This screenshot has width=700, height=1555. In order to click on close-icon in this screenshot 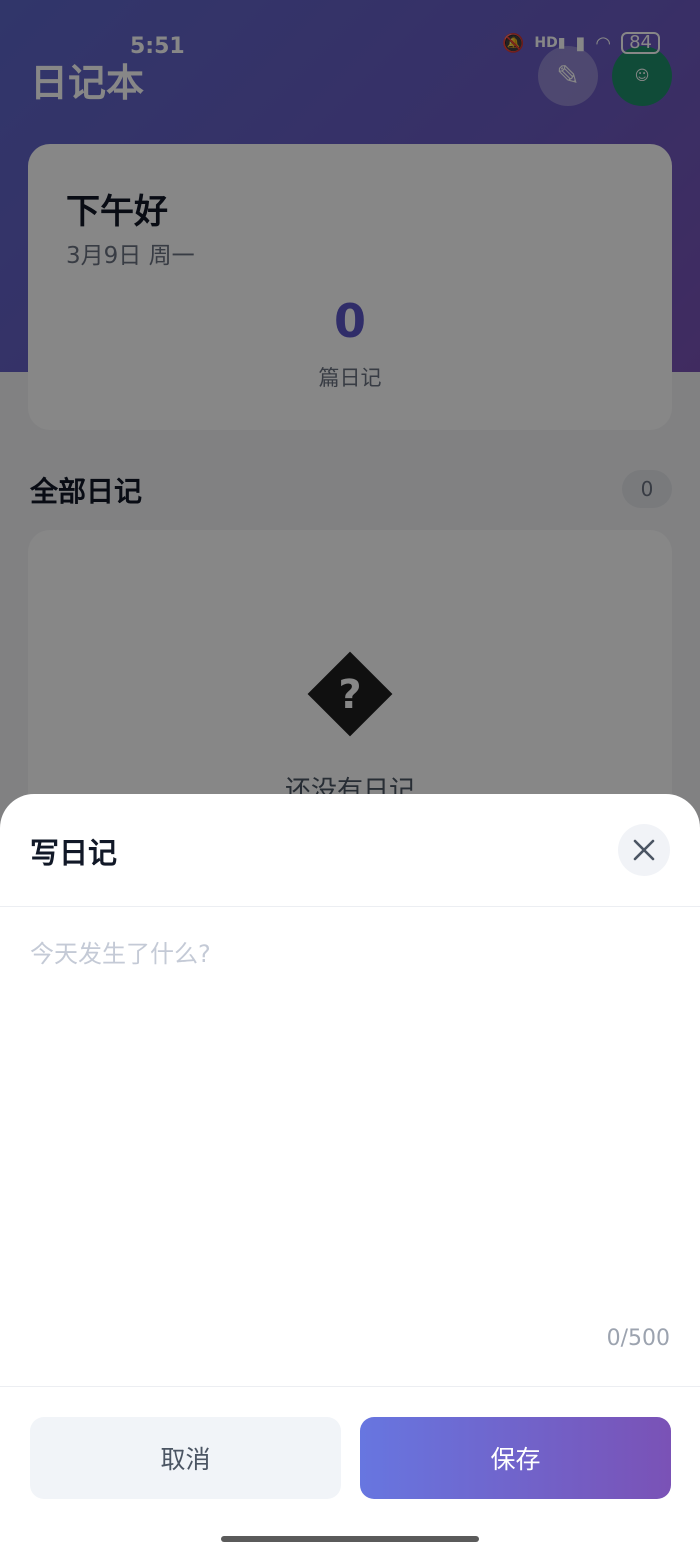, I will do `click(644, 850)`.